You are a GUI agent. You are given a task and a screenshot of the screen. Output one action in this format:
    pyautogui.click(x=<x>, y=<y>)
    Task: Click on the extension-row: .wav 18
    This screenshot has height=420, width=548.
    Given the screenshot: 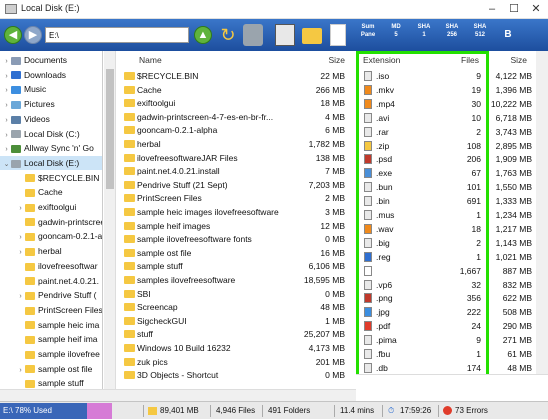 What is the action you would take?
    pyautogui.click(x=423, y=229)
    